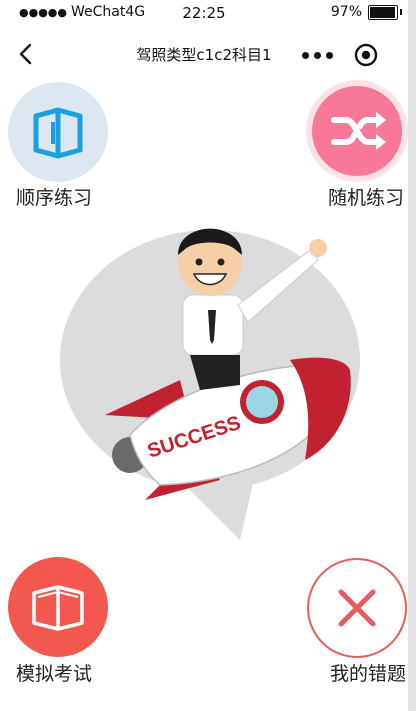 The image size is (416, 711). I want to click on random-practice-inner, so click(357, 131).